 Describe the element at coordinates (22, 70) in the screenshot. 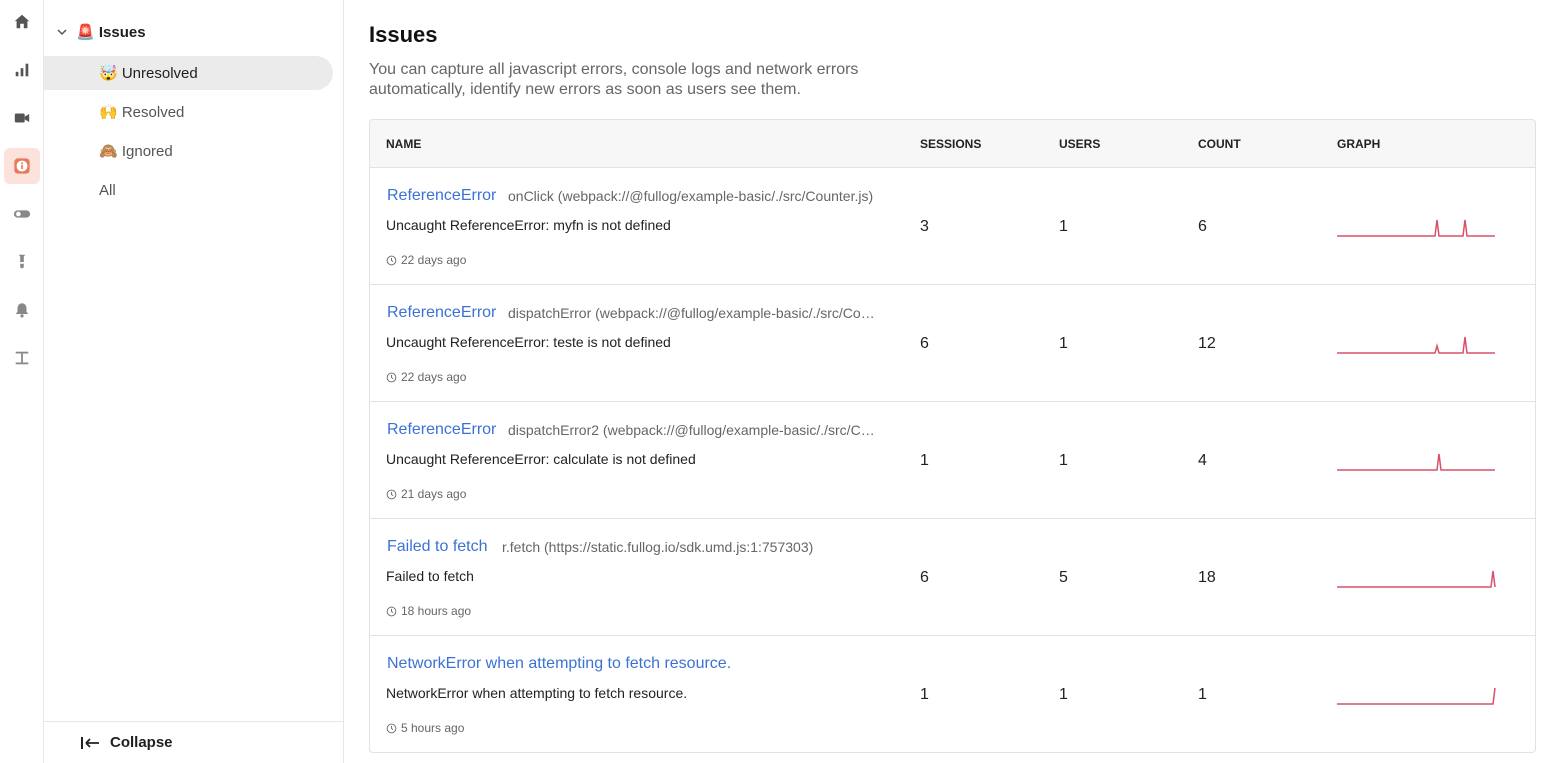

I see `chart-icon` at that location.